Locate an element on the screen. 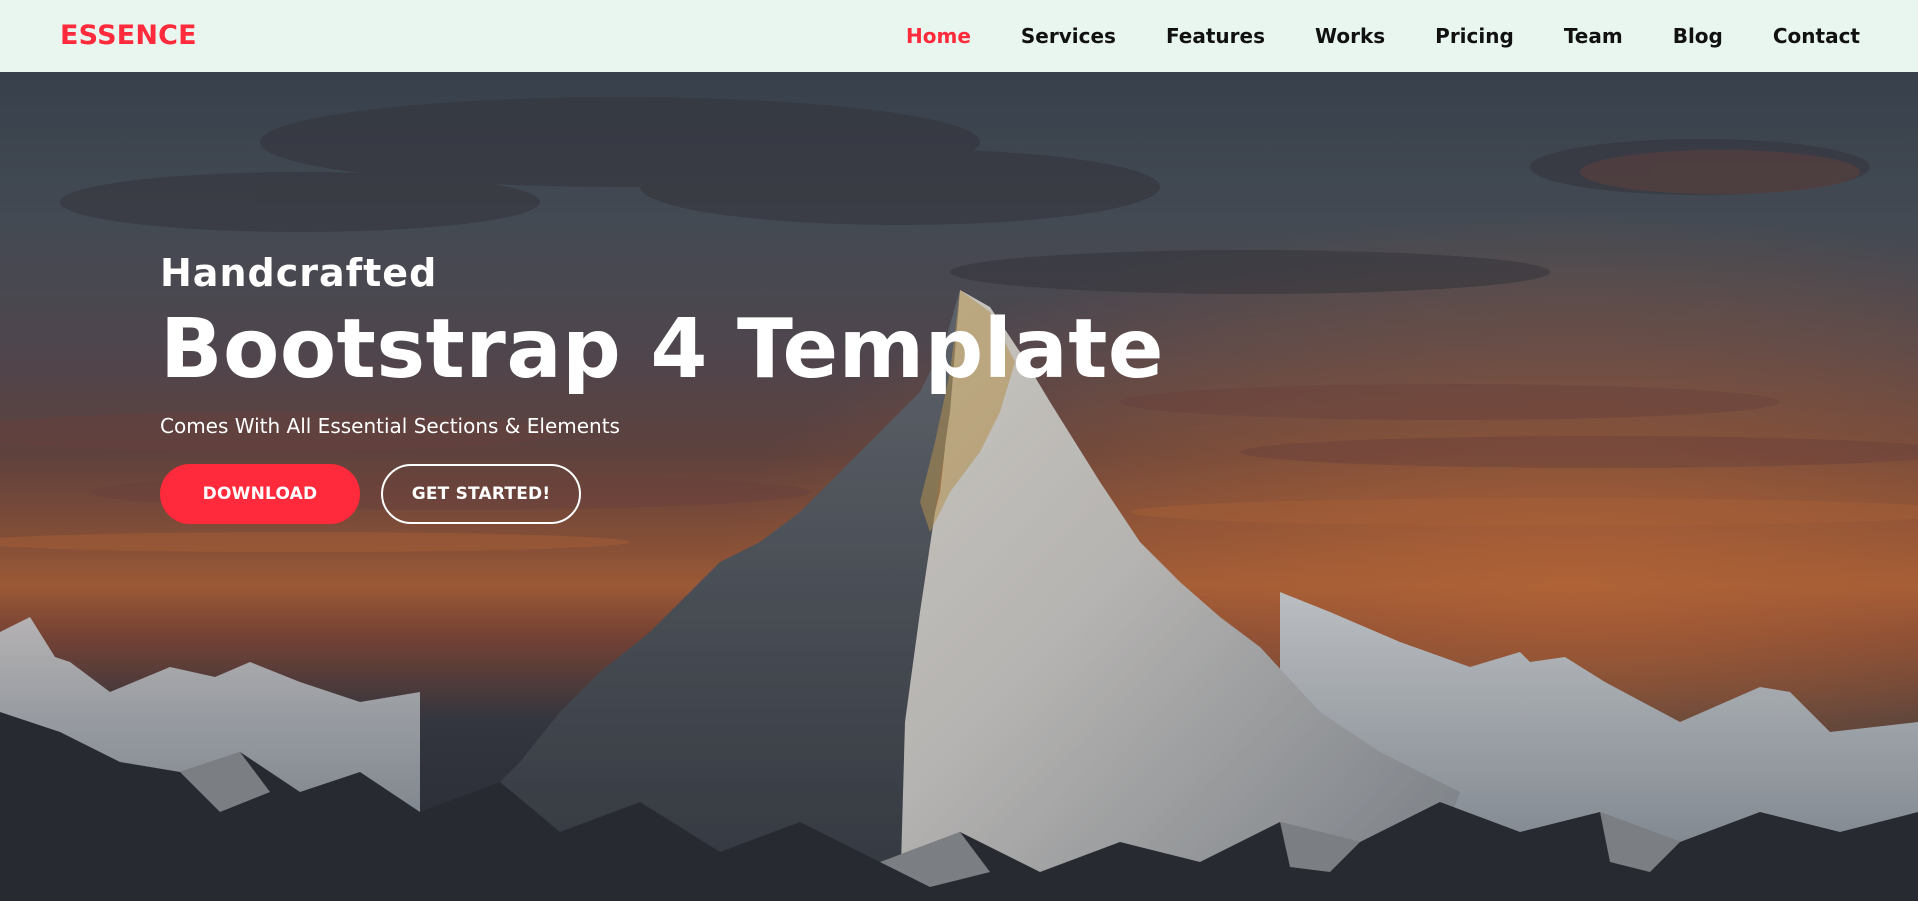  get-started-button: GET STARTED! is located at coordinates (481, 494).